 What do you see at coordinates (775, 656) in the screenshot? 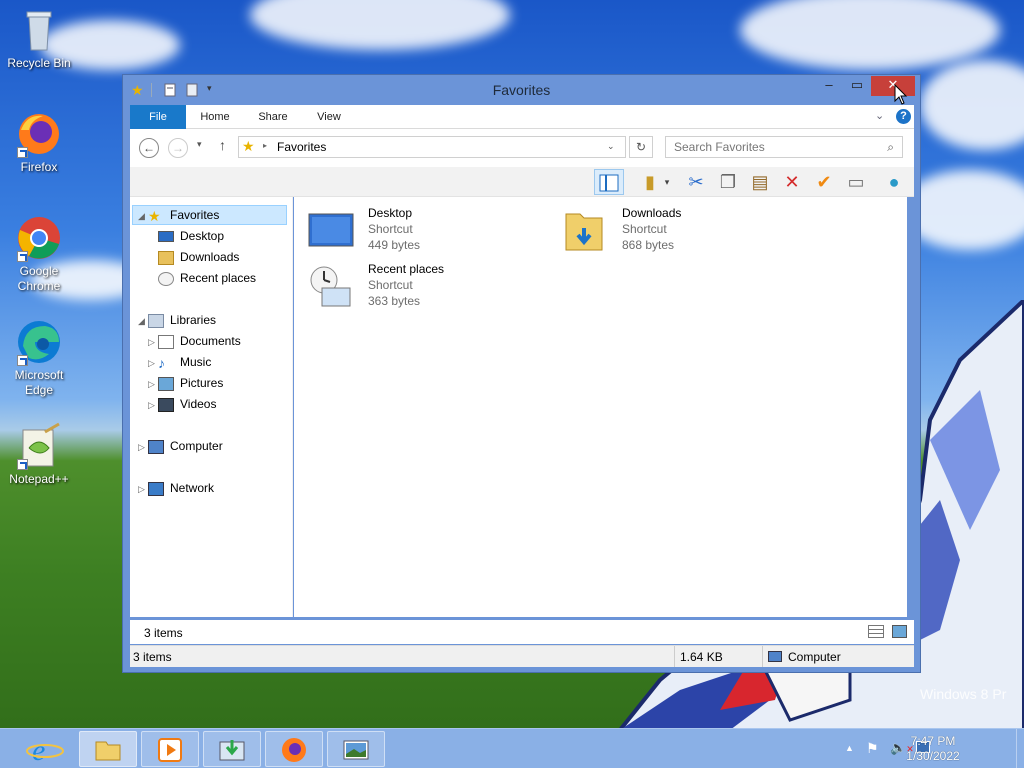
I see `computer-icon` at bounding box center [775, 656].